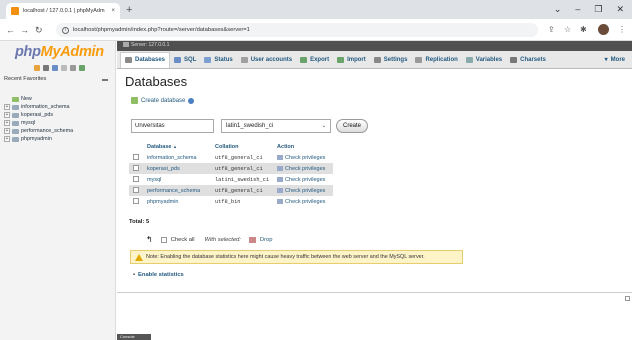 The height and width of the screenshot is (340, 632). Describe the element at coordinates (37, 68) in the screenshot. I see `home-icon` at that location.